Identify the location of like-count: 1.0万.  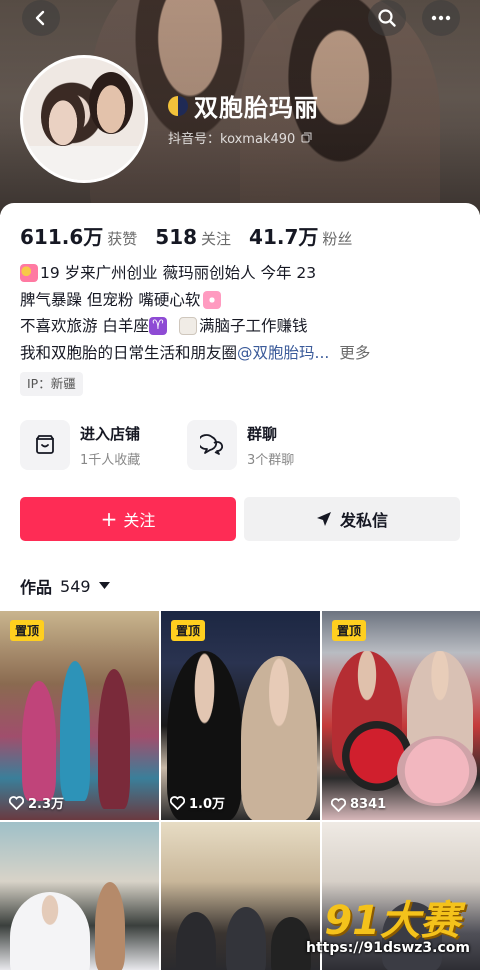
(197, 802).